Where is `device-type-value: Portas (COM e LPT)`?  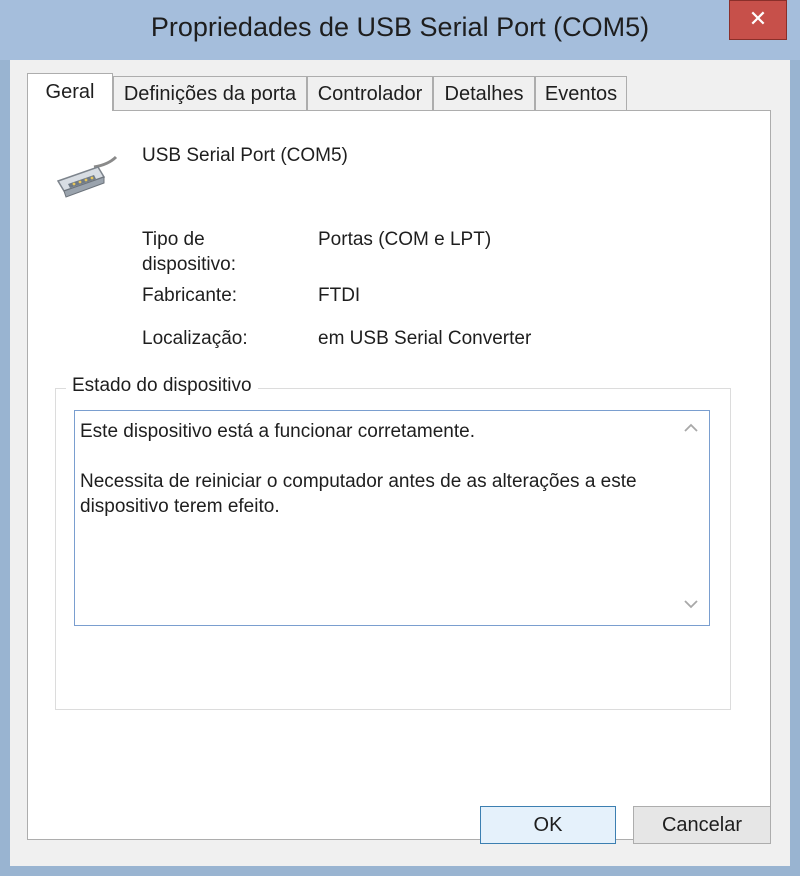 device-type-value: Portas (COM e LPT) is located at coordinates (405, 239).